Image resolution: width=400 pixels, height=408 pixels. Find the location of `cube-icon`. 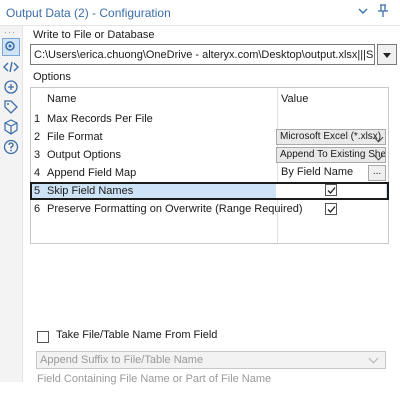

cube-icon is located at coordinates (11, 127).